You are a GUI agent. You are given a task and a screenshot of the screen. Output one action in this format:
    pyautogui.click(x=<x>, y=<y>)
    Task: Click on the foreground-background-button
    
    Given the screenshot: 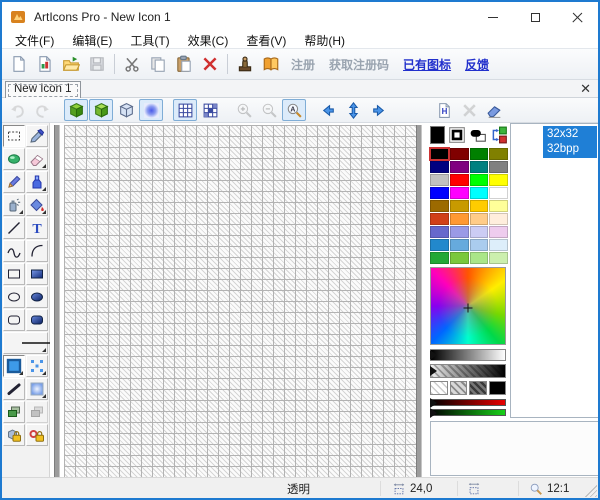 What is the action you would take?
    pyautogui.click(x=478, y=135)
    